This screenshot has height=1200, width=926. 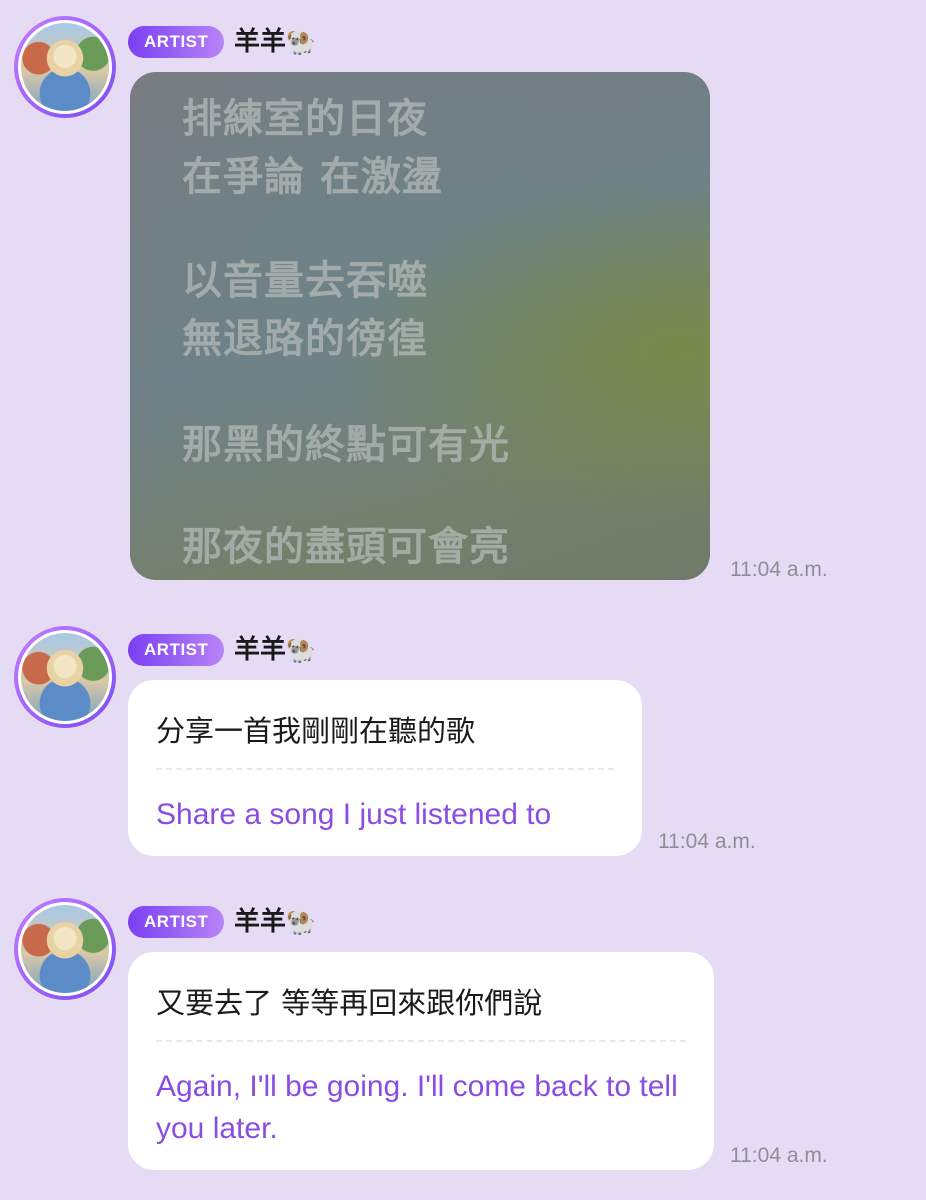 What do you see at coordinates (316, 731) in the screenshot?
I see `original-text: 分享一首我剛剛在聽的歌` at bounding box center [316, 731].